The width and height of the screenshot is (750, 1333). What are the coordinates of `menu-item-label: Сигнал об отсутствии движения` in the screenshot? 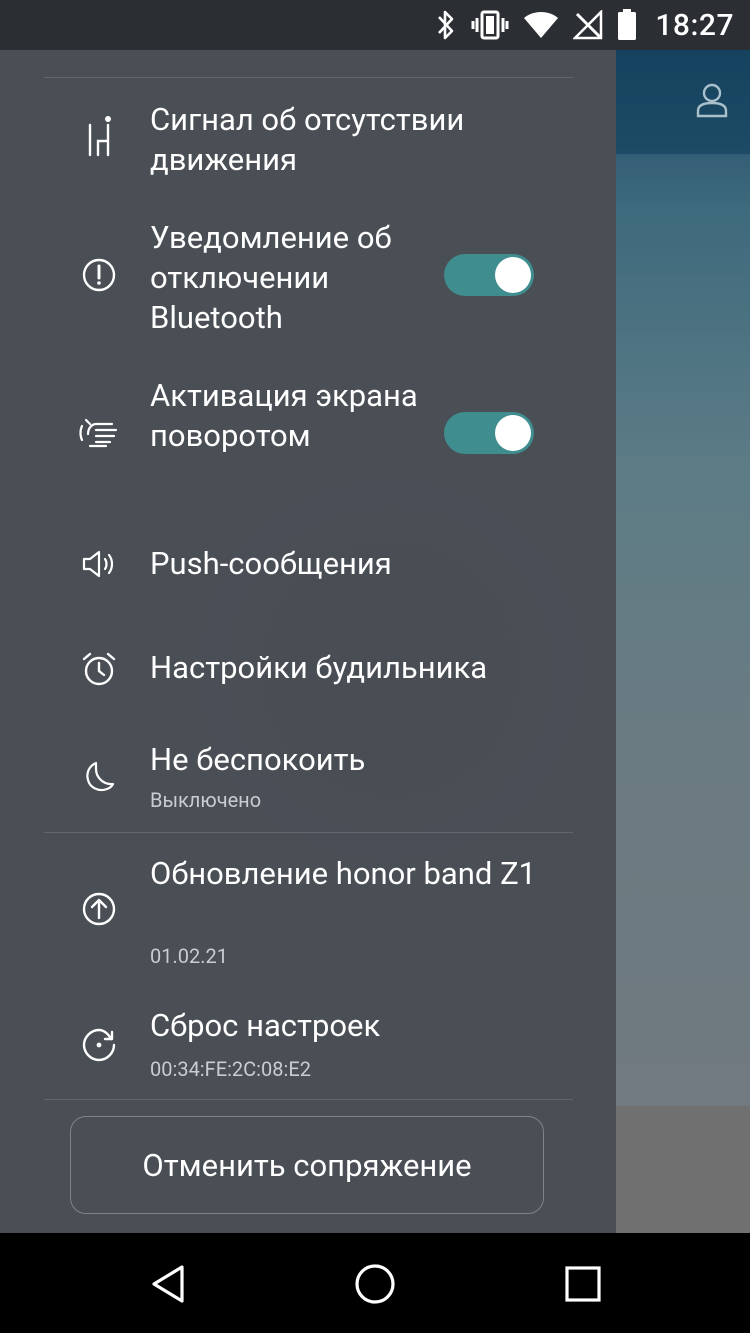 It's located at (307, 139).